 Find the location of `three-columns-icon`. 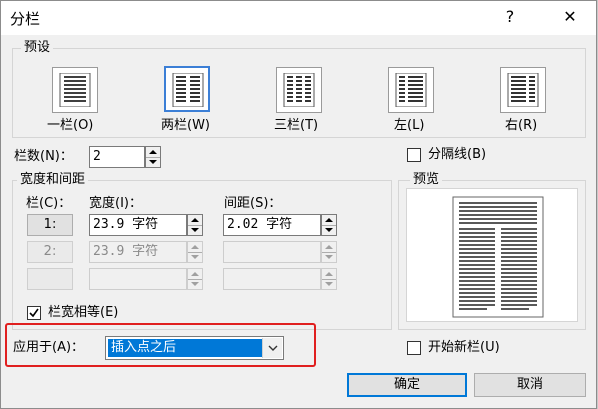

three-columns-icon is located at coordinates (299, 90).